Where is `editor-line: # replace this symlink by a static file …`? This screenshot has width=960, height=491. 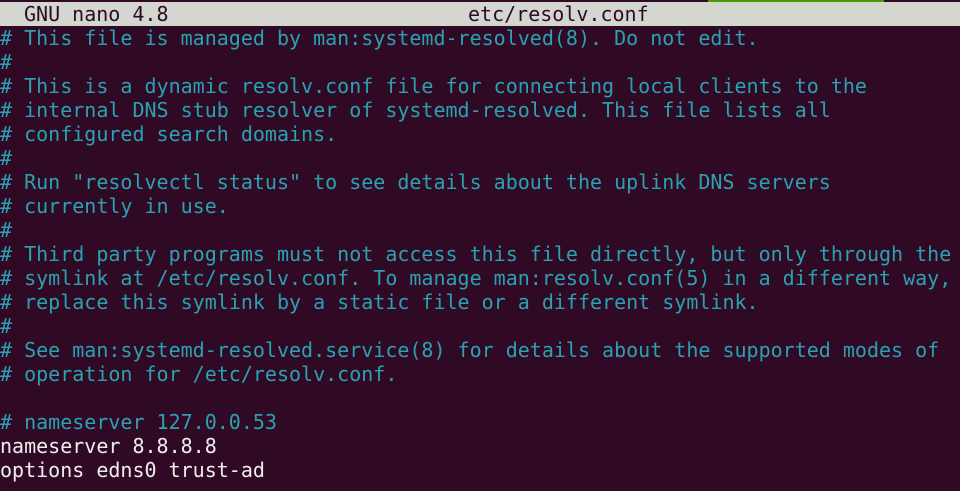 editor-line: # replace this symlink by a static file … is located at coordinates (480, 302).